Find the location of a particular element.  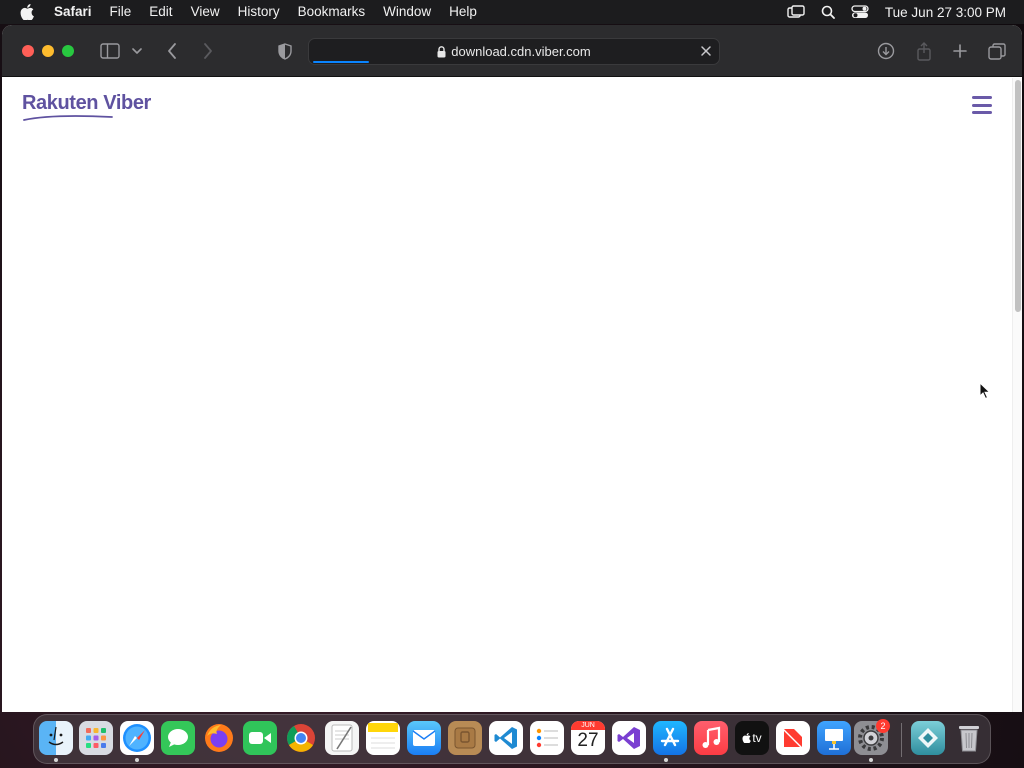

vscode-icon is located at coordinates (506, 738).